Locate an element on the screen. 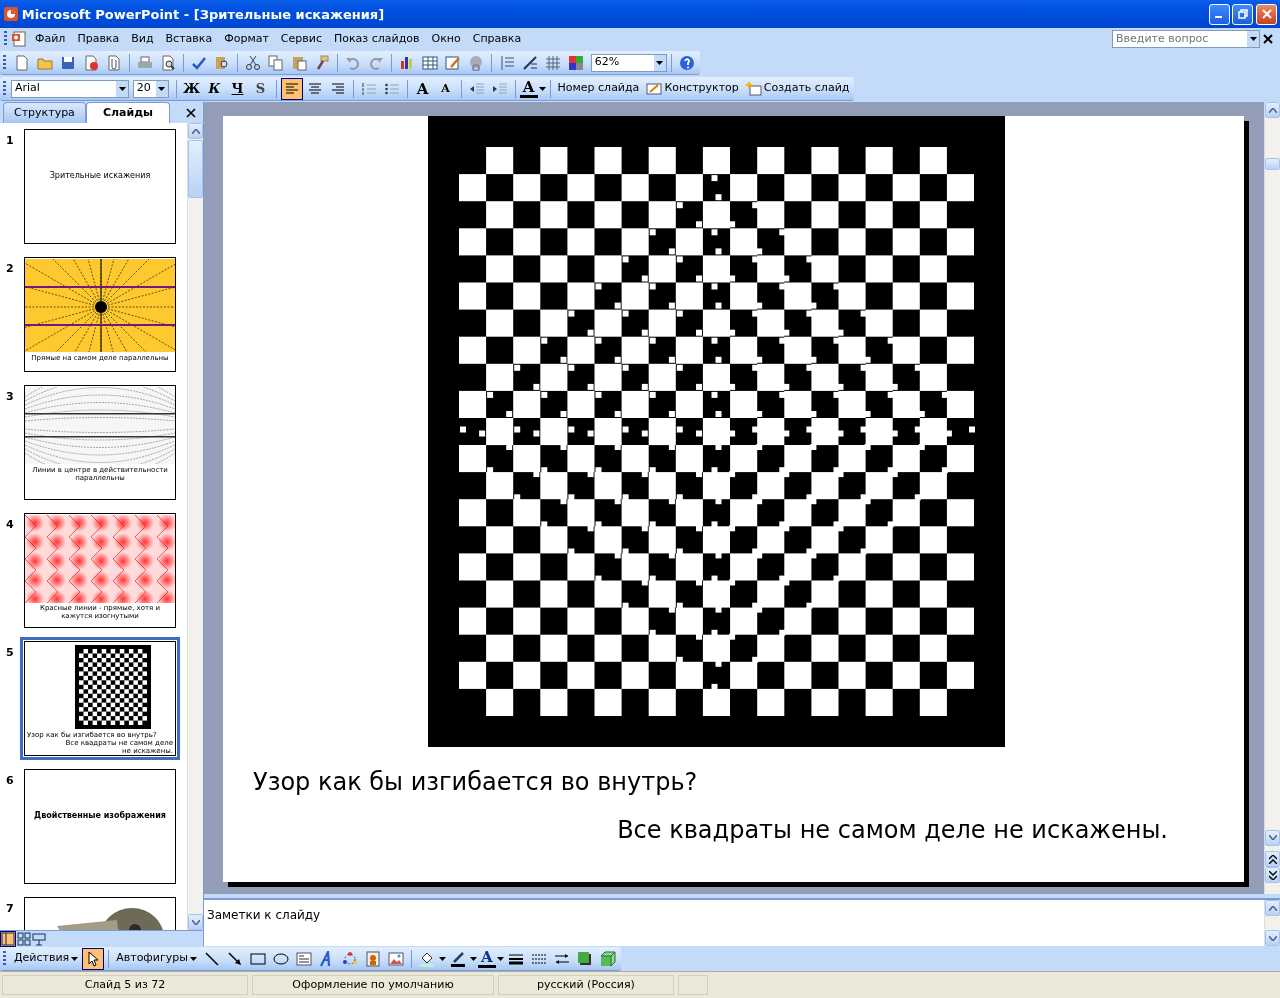 This screenshot has width=1280, height=998. bold-button: Ж is located at coordinates (191, 88).